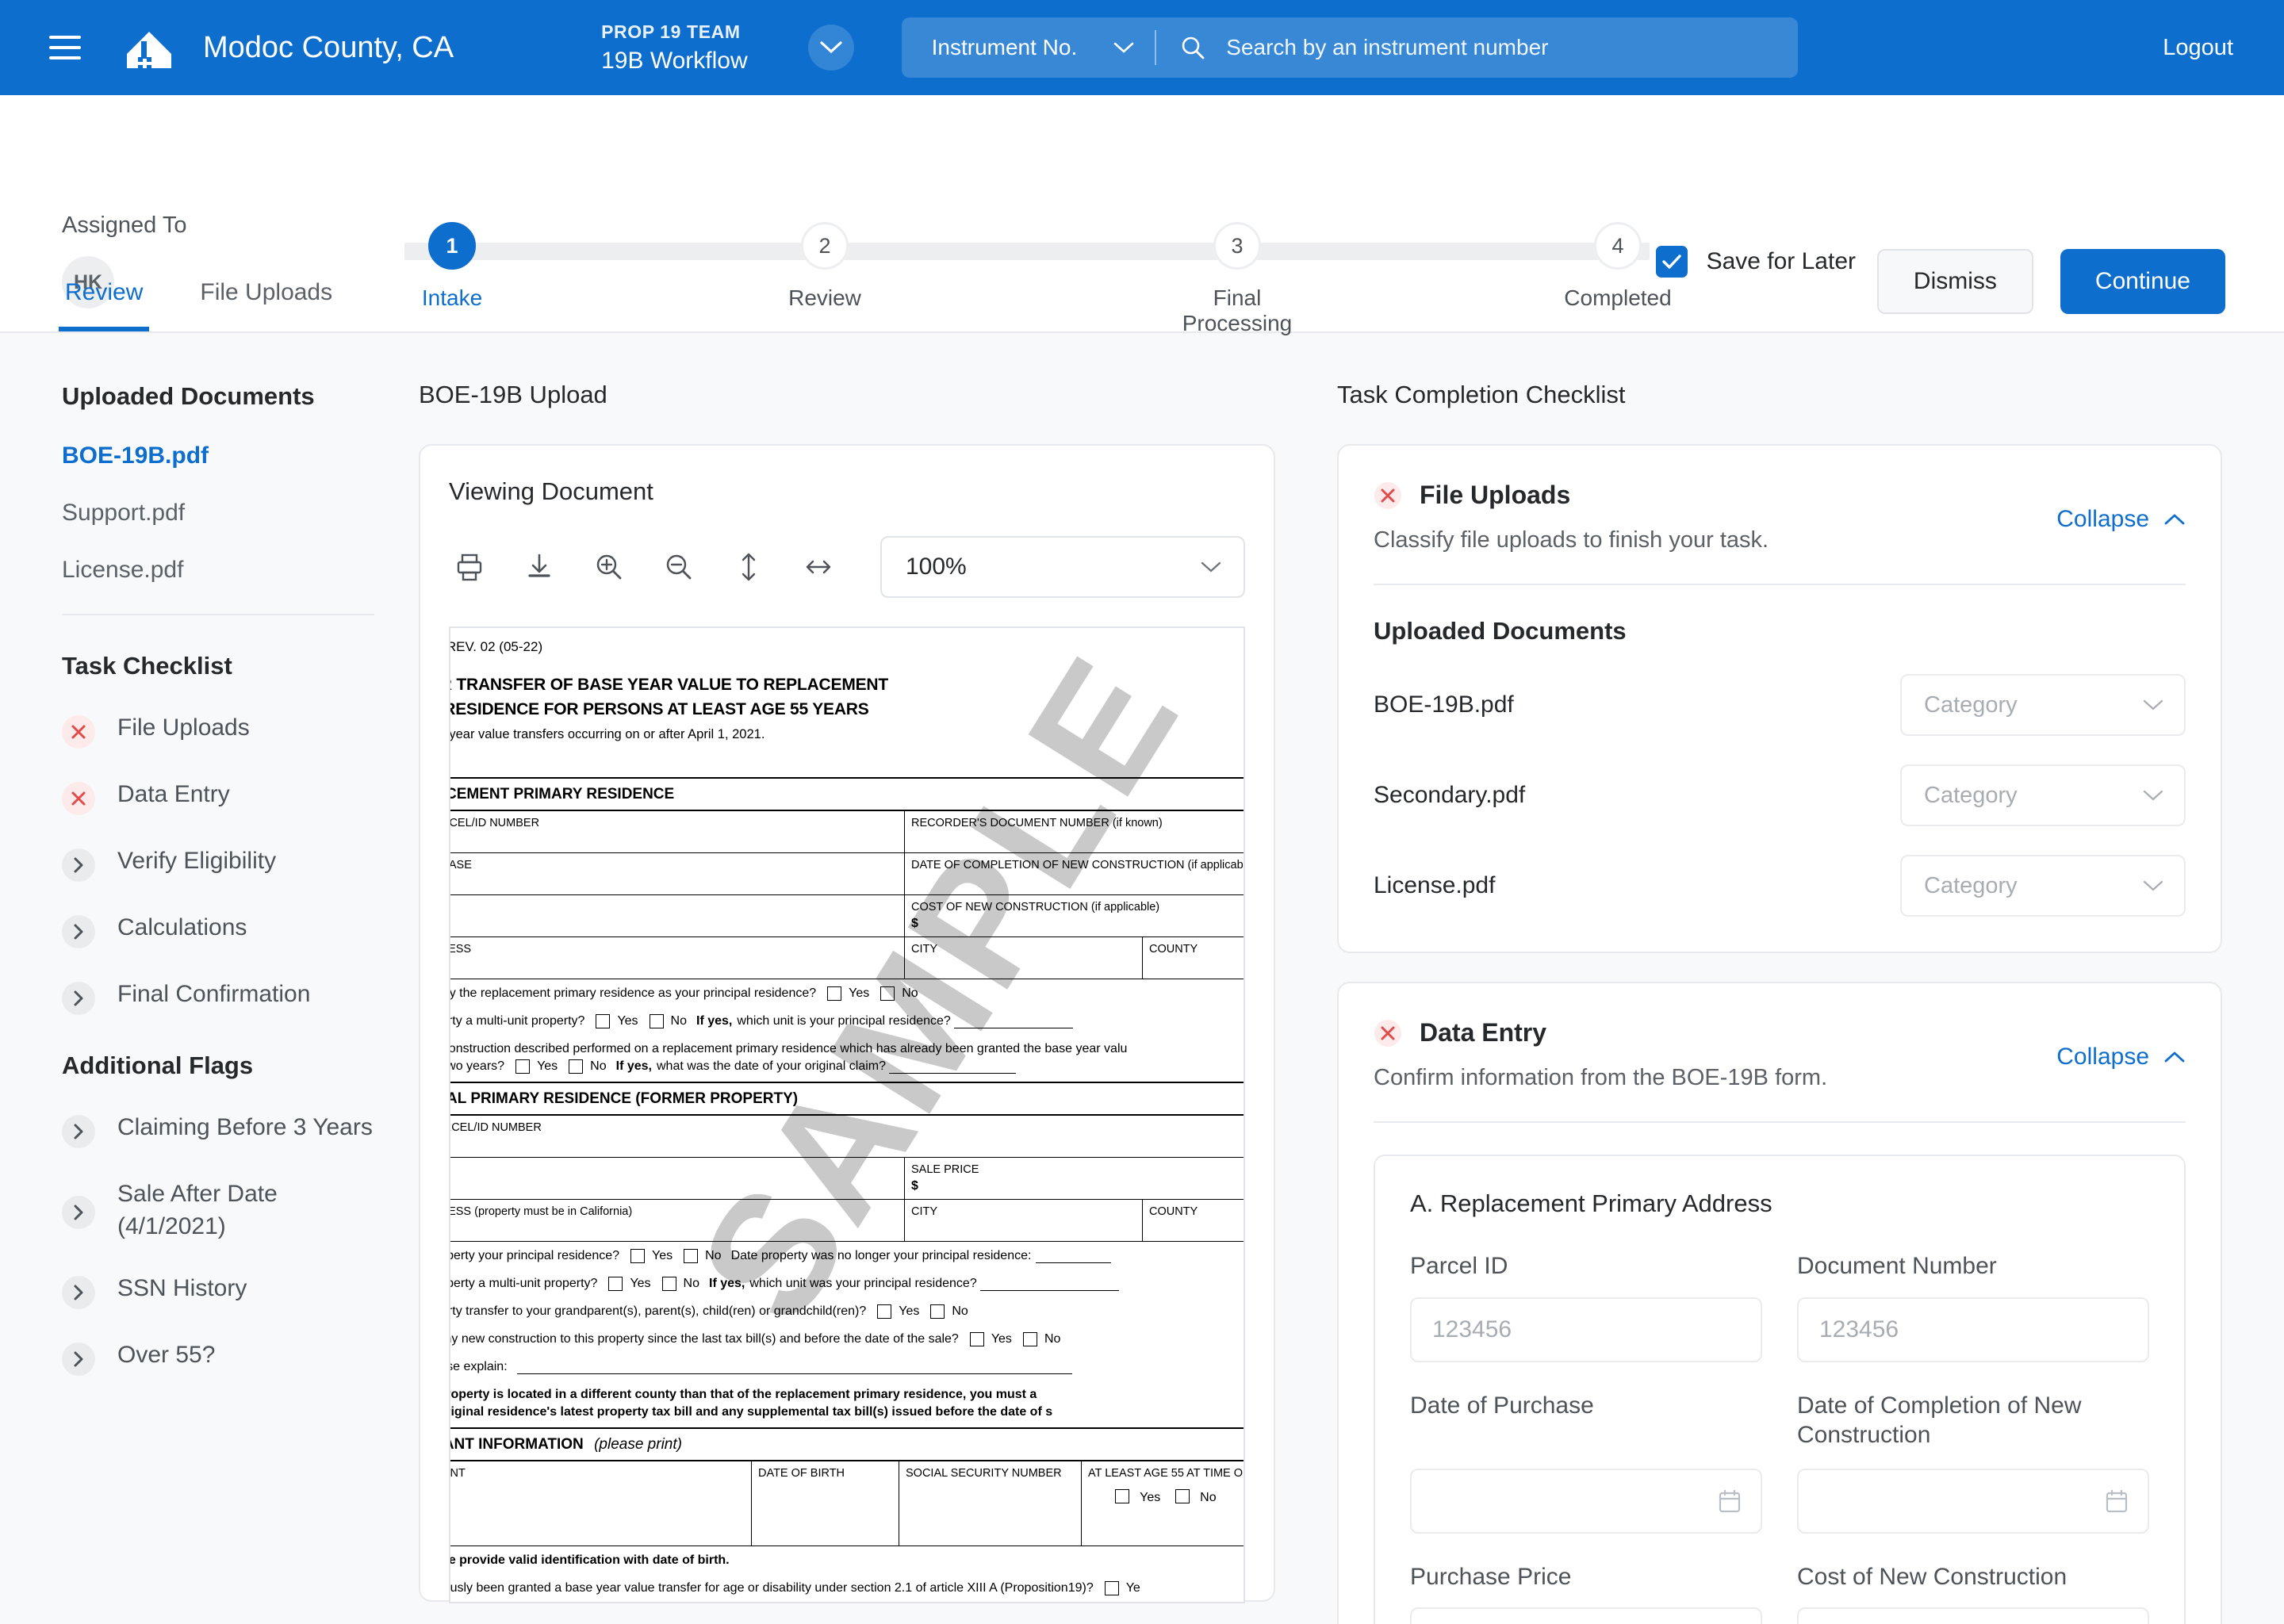 The height and width of the screenshot is (1624, 2284). I want to click on save-for-later-label: Save for Later, so click(1781, 261).